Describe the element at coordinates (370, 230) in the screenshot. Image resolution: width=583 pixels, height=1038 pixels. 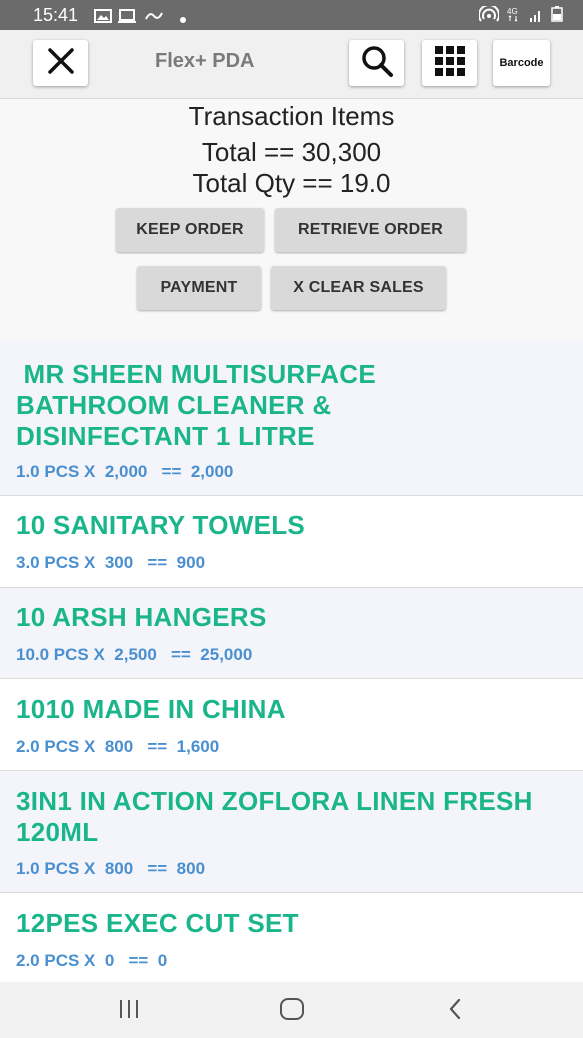
I see `retrieve-order-button: RETRIEVE ORDER` at that location.